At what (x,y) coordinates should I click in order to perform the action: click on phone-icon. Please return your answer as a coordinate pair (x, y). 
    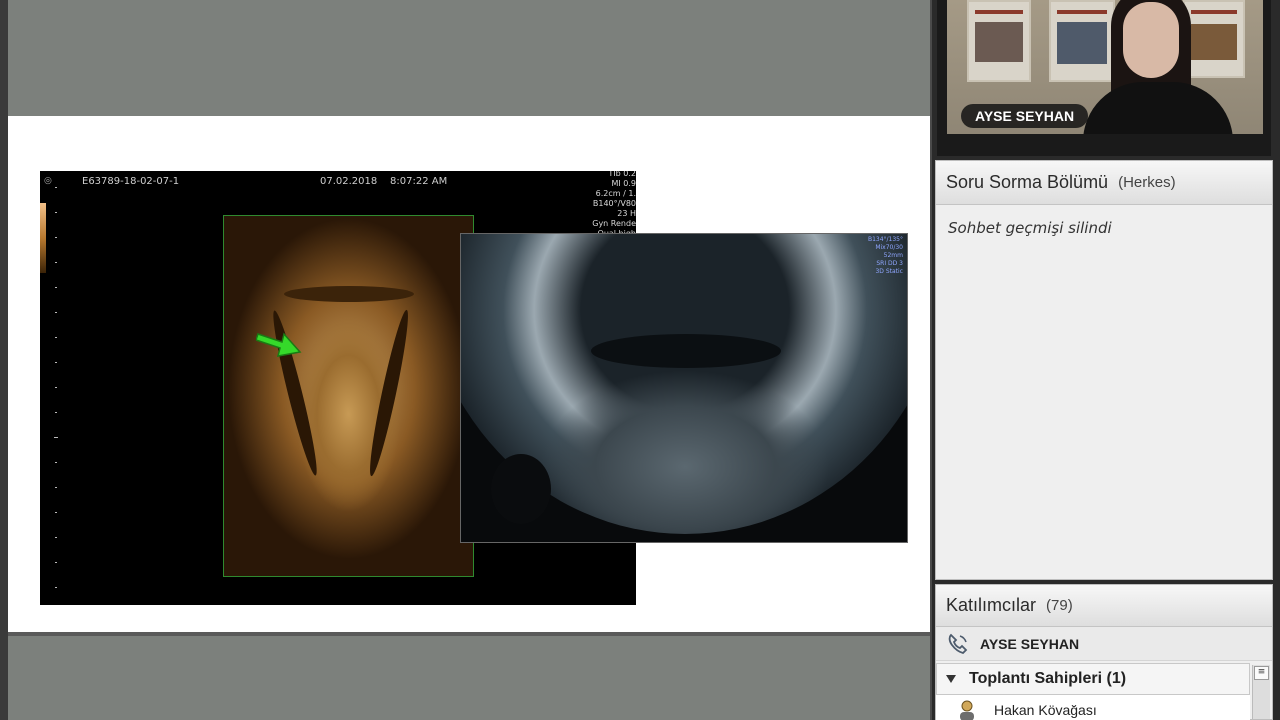
    Looking at the image, I should click on (958, 643).